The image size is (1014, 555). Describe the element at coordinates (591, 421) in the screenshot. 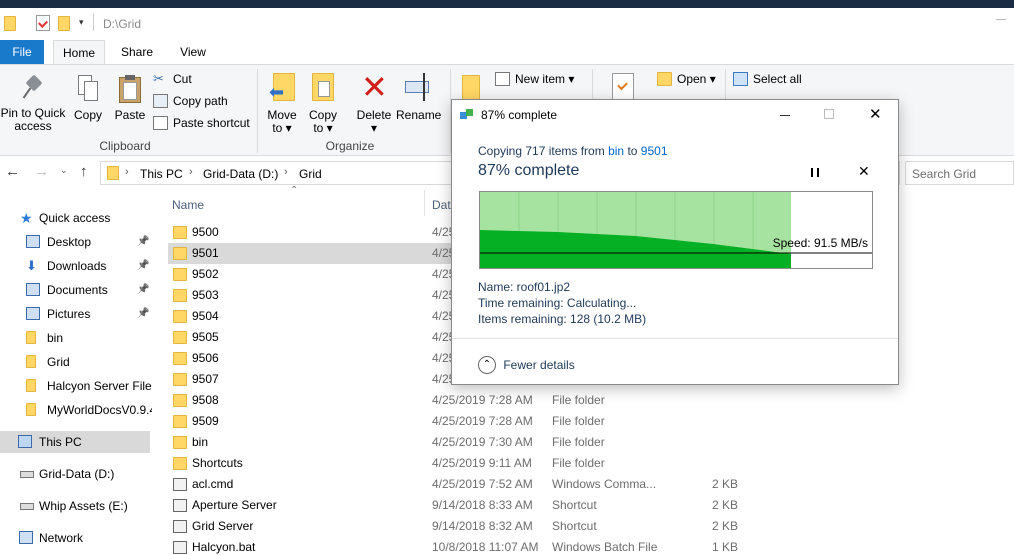

I see `file-row: 9509 4/25/2019 7:28 AM File folder` at that location.